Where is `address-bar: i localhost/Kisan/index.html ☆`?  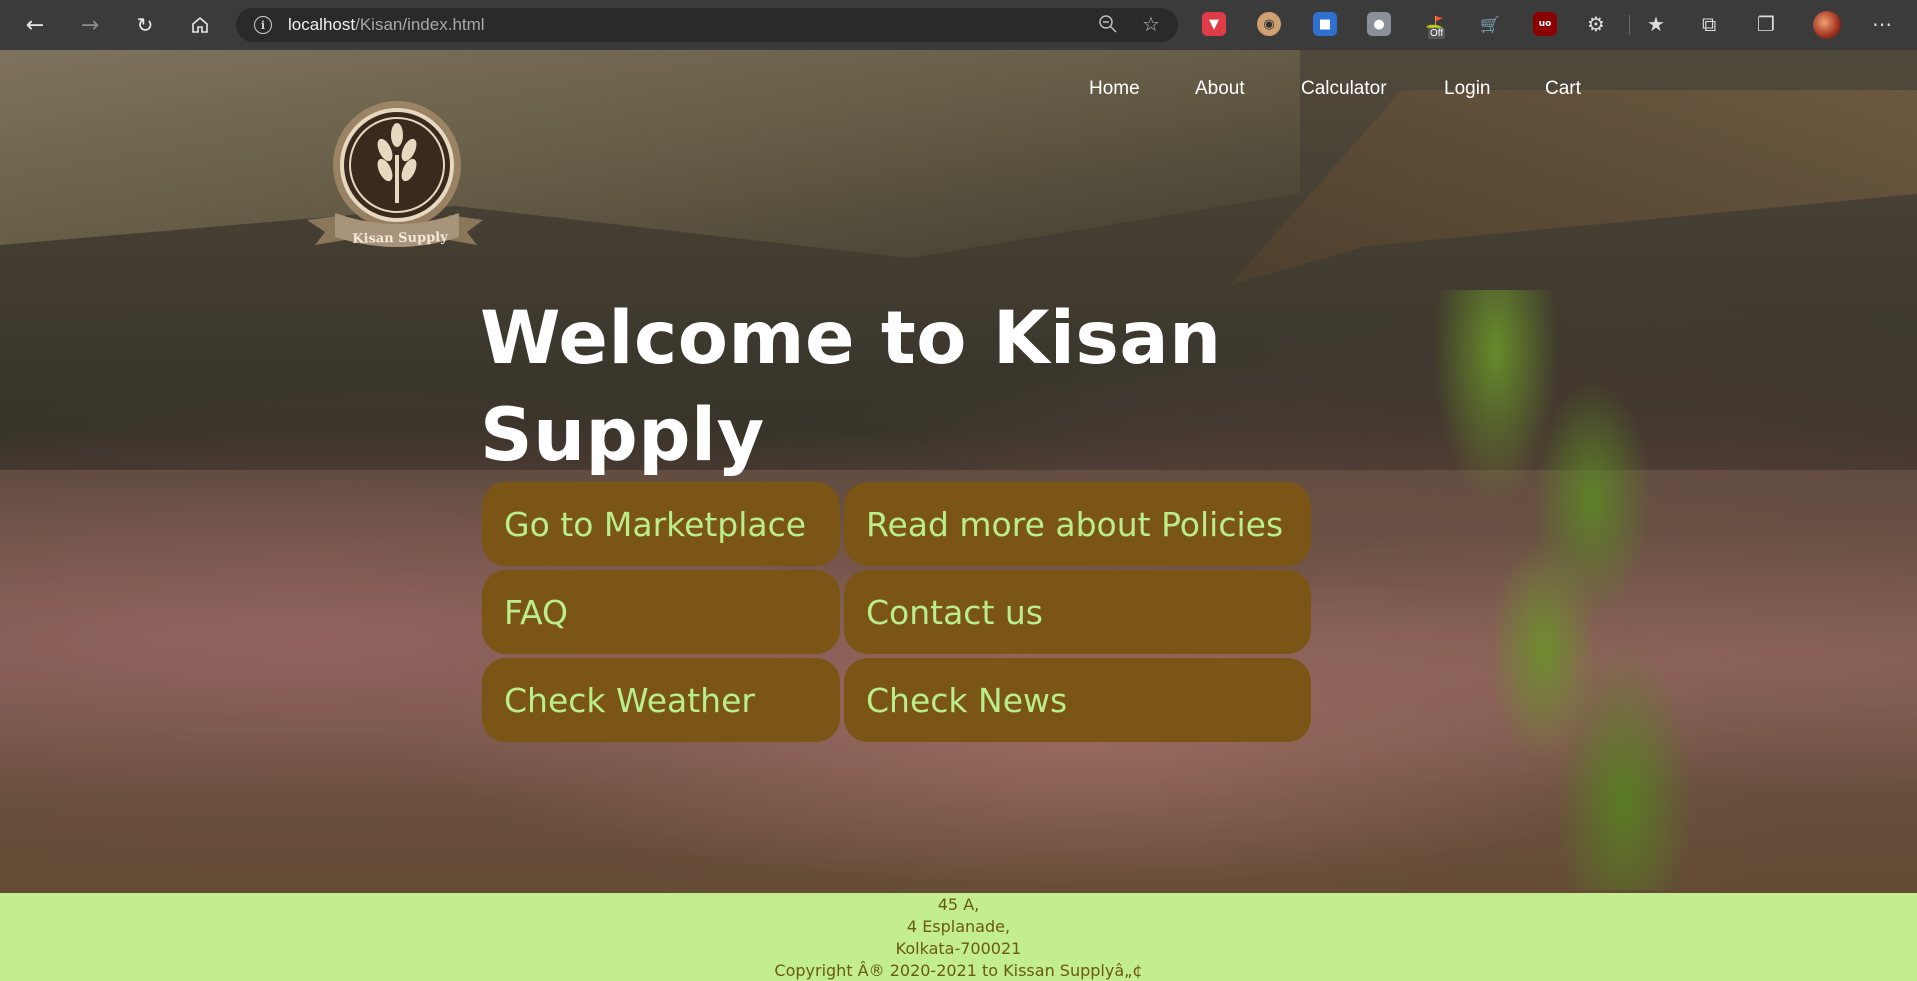 address-bar: i localhost/Kisan/index.html ☆ is located at coordinates (707, 25).